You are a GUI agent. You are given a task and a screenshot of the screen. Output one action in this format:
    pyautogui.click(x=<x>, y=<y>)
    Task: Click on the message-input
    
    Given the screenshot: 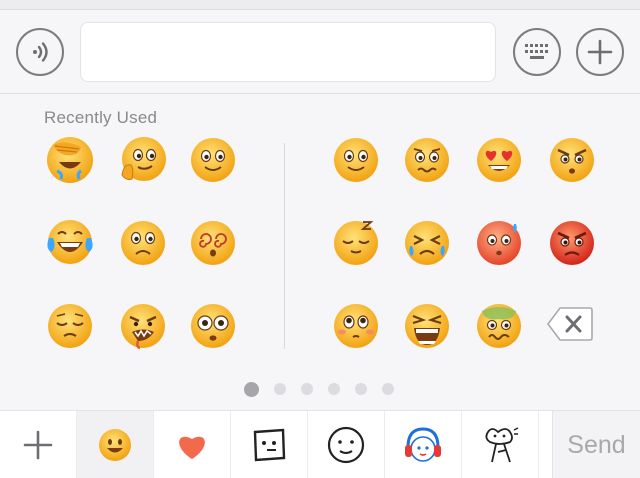 What is the action you would take?
    pyautogui.click(x=288, y=52)
    